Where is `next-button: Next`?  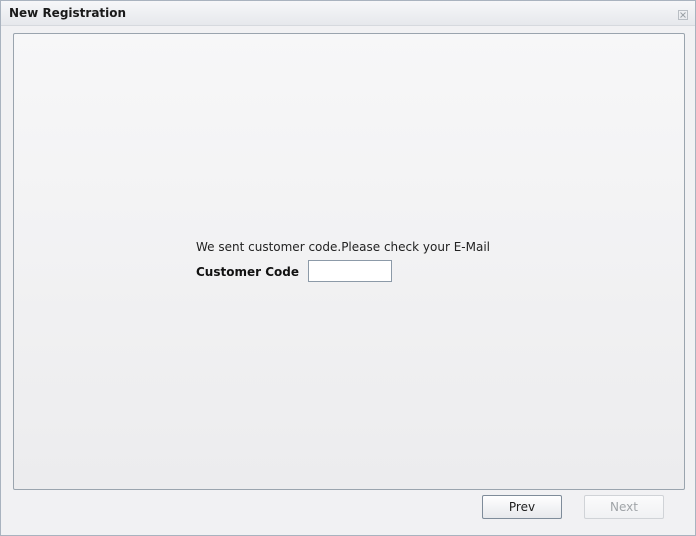
next-button: Next is located at coordinates (624, 507).